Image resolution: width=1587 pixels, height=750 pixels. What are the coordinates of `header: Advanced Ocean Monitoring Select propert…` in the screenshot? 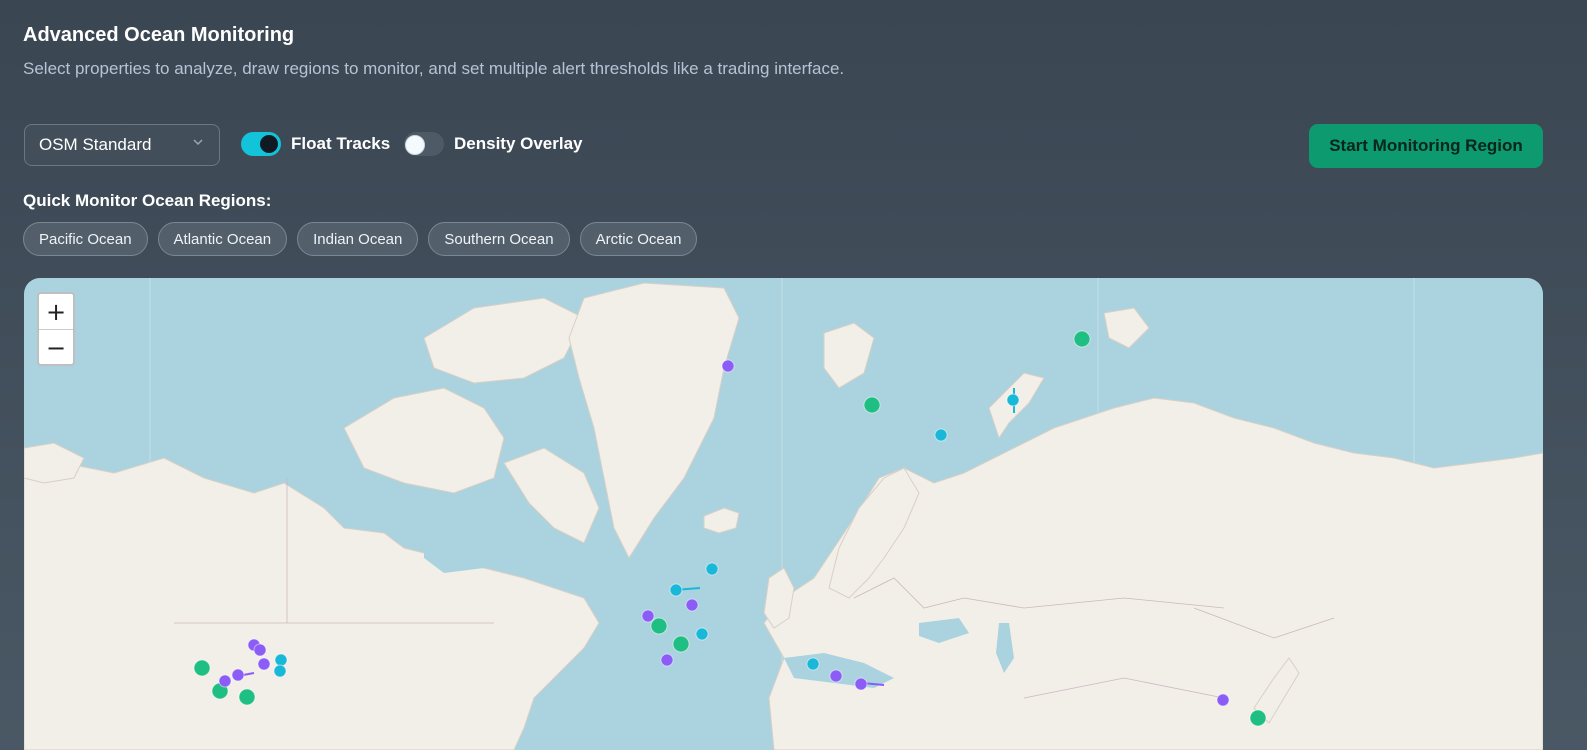 It's located at (433, 51).